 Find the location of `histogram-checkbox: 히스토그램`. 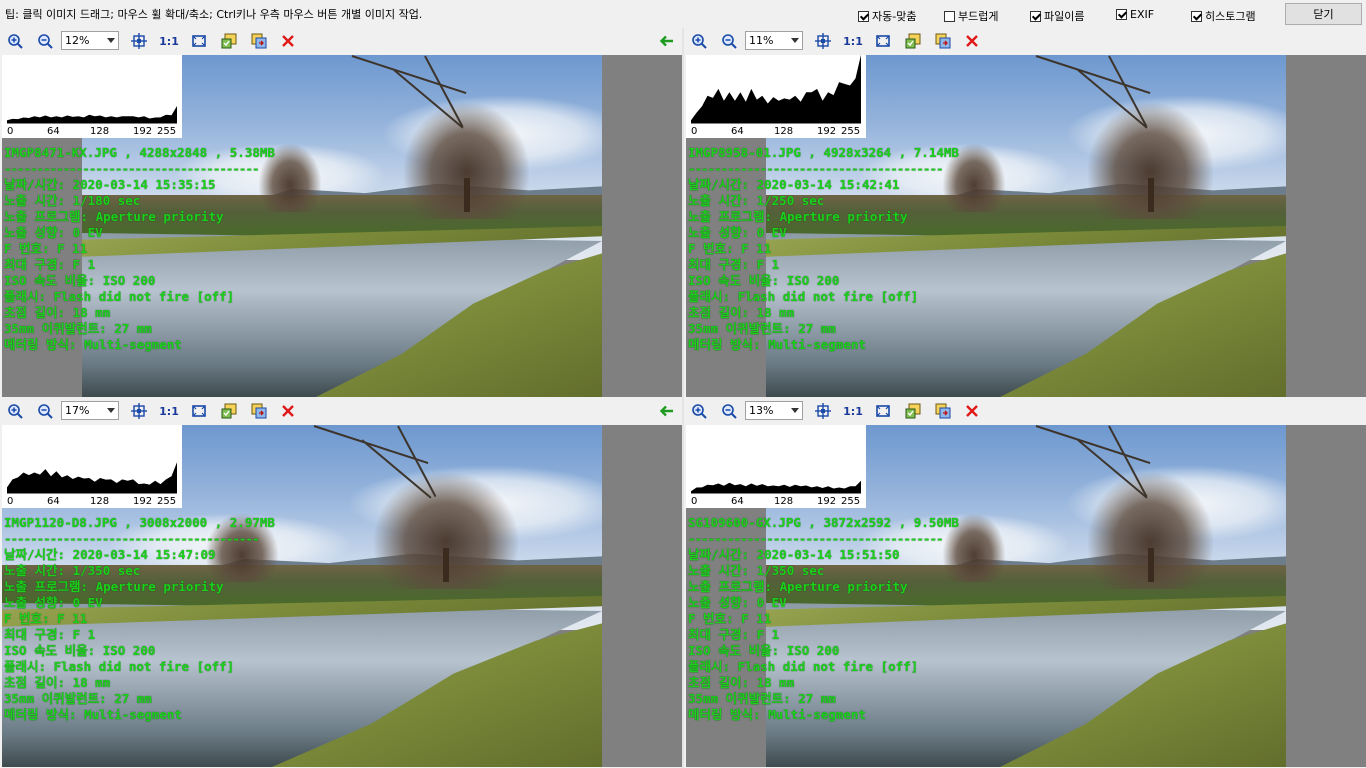

histogram-checkbox: 히스토그램 is located at coordinates (1223, 16).